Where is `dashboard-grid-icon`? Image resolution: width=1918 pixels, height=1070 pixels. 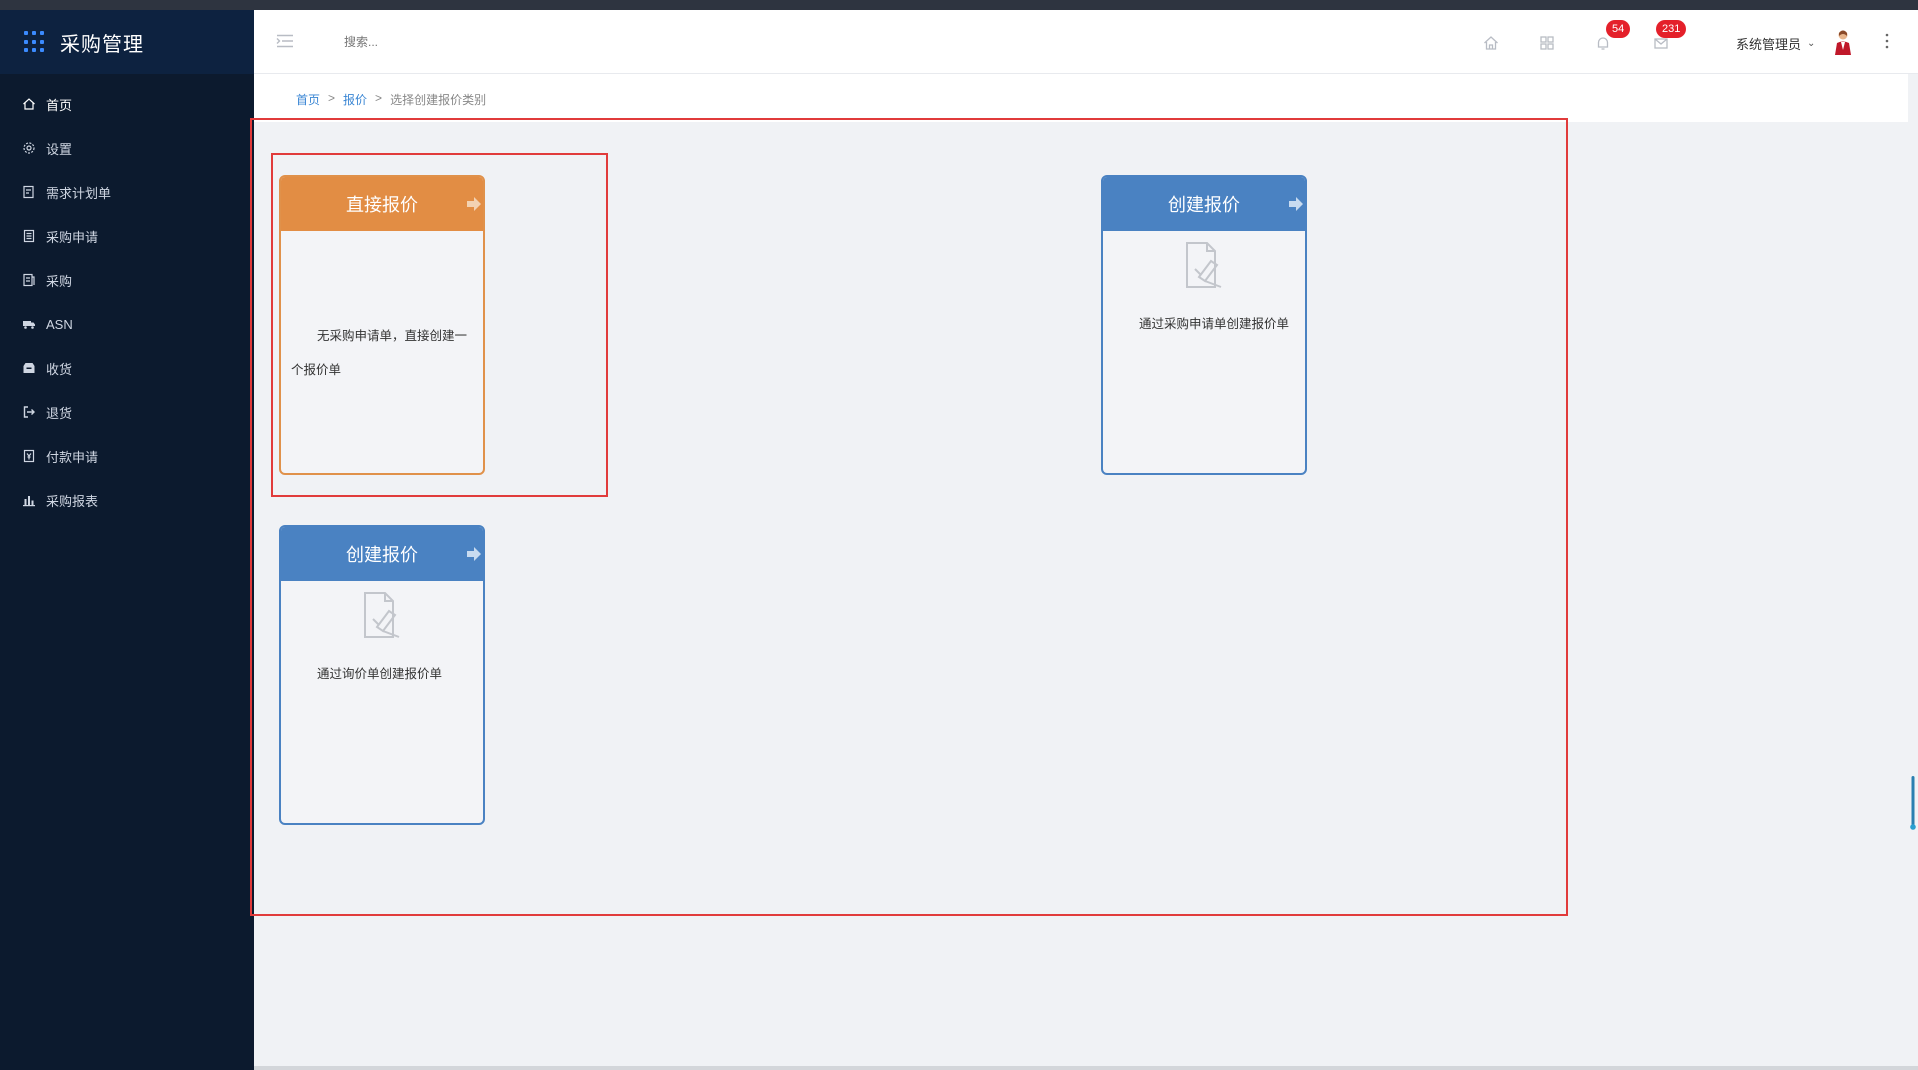 dashboard-grid-icon is located at coordinates (1547, 43).